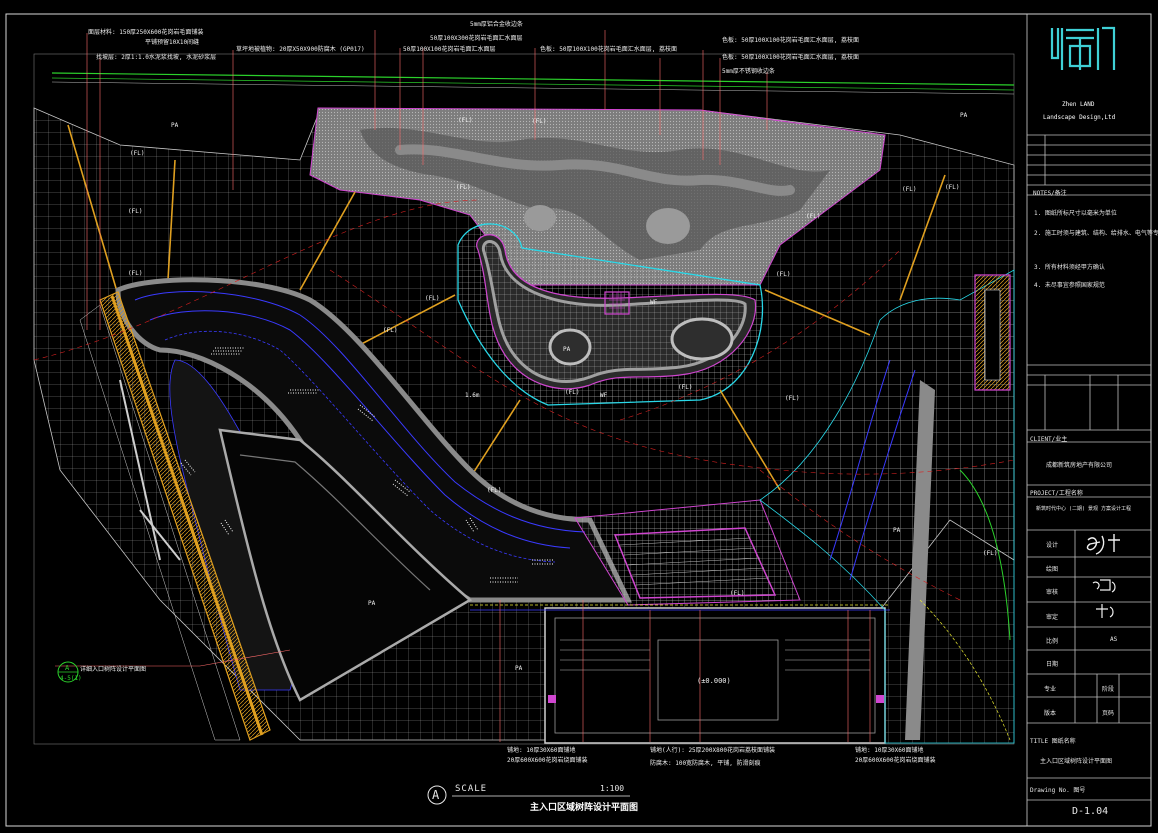  Describe the element at coordinates (541, 750) in the screenshot. I see `note-bottom-1: 铺地: 10厚30X60面铺地` at that location.